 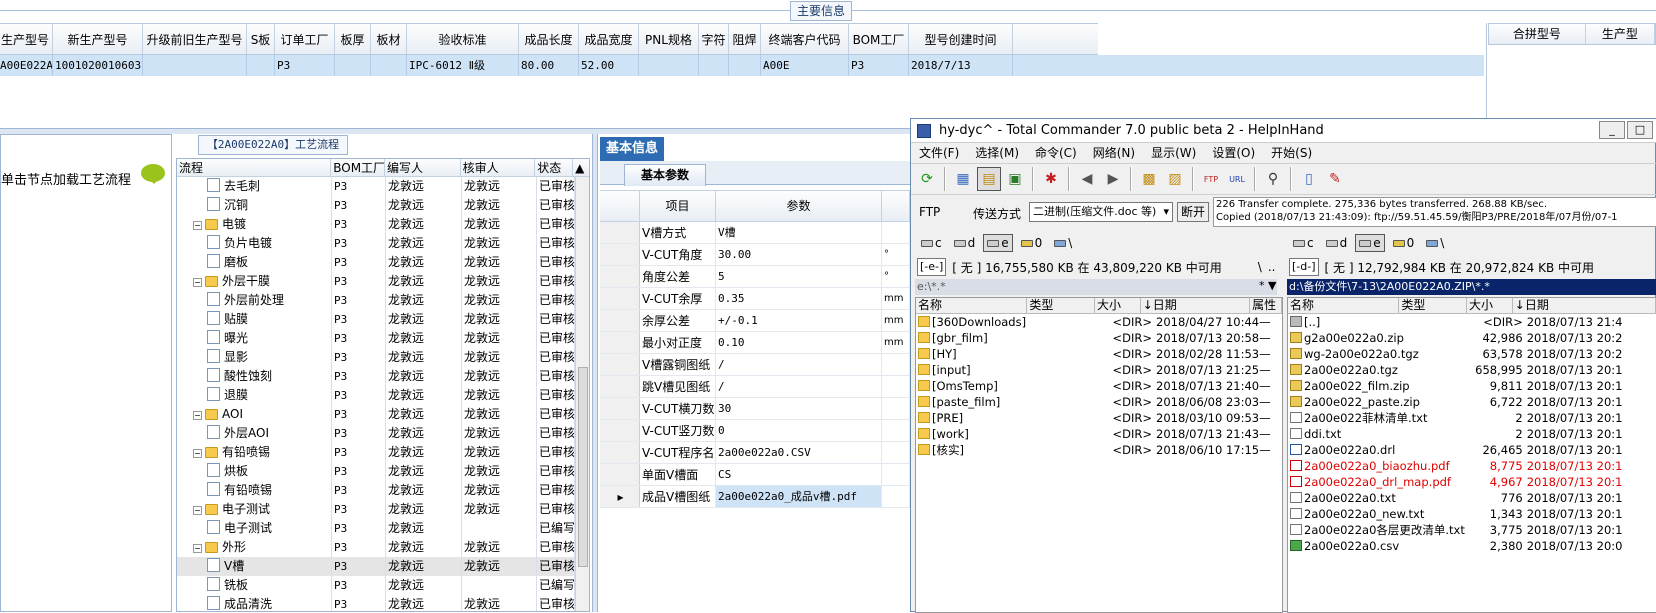 I want to click on file-name-cell: [work], so click(x=1005, y=434).